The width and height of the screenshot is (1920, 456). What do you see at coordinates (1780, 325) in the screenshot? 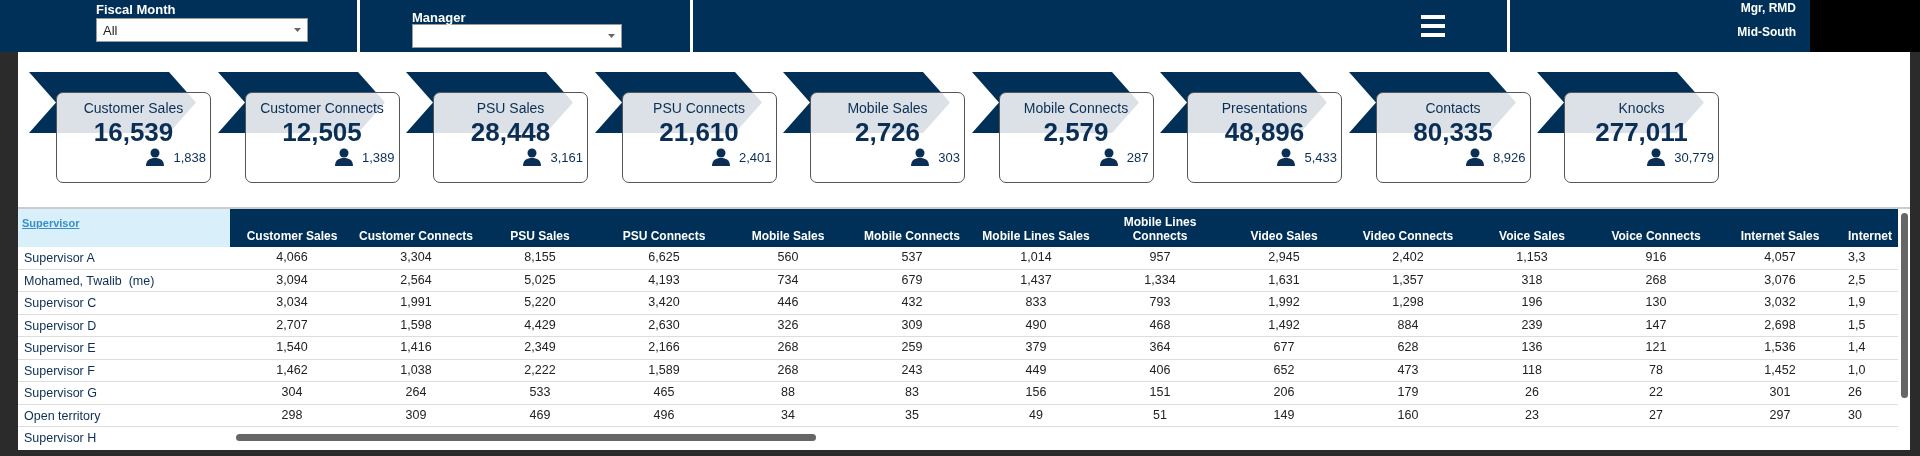
I see `table-cell: 2,698` at bounding box center [1780, 325].